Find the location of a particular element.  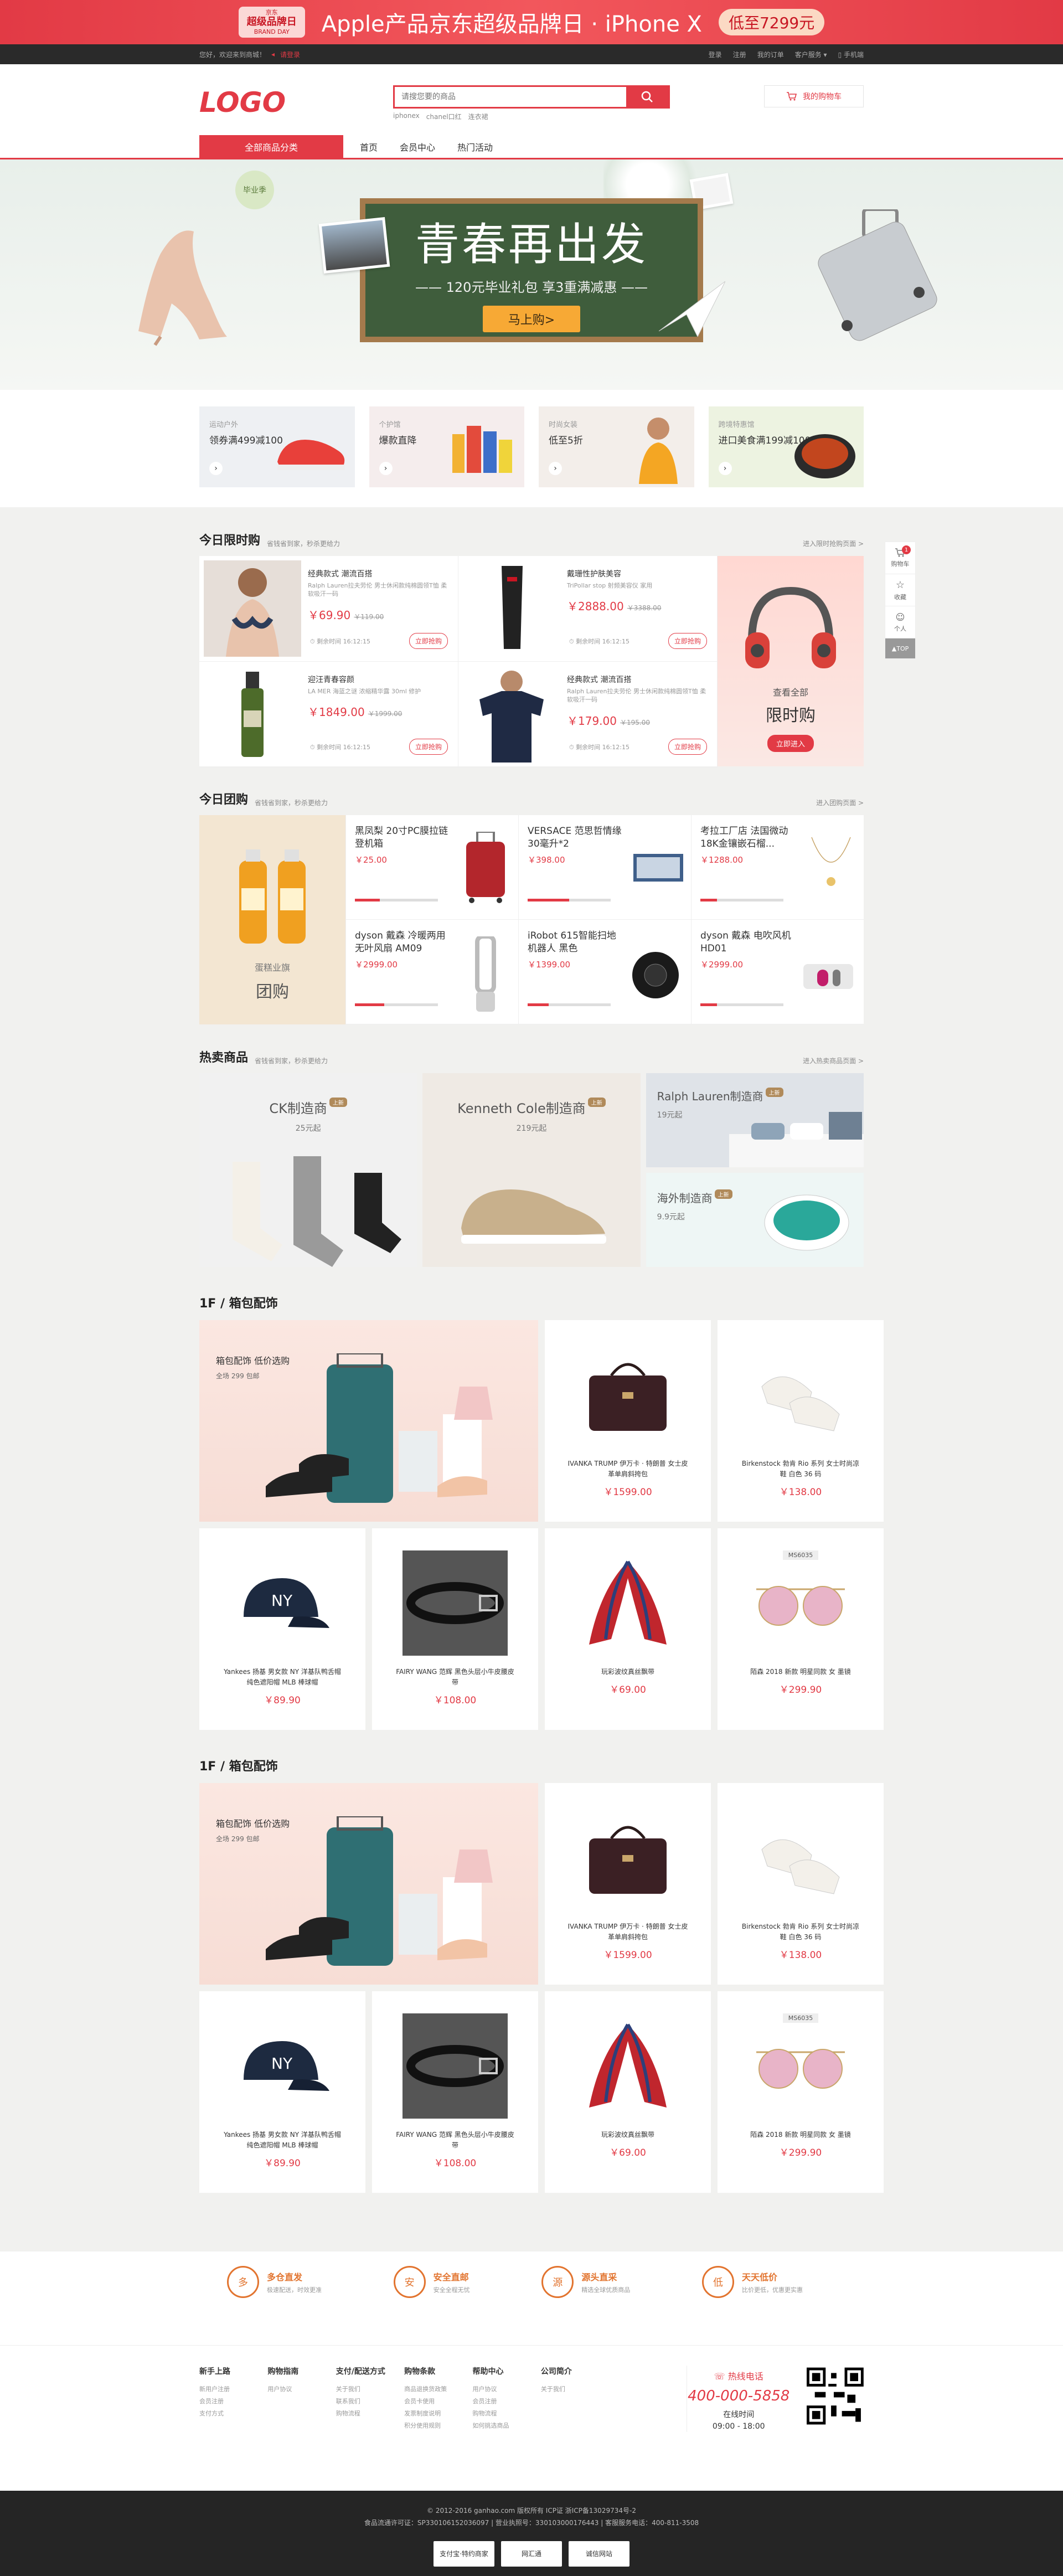

footer-link: 联系我们 is located at coordinates (370, 2401).